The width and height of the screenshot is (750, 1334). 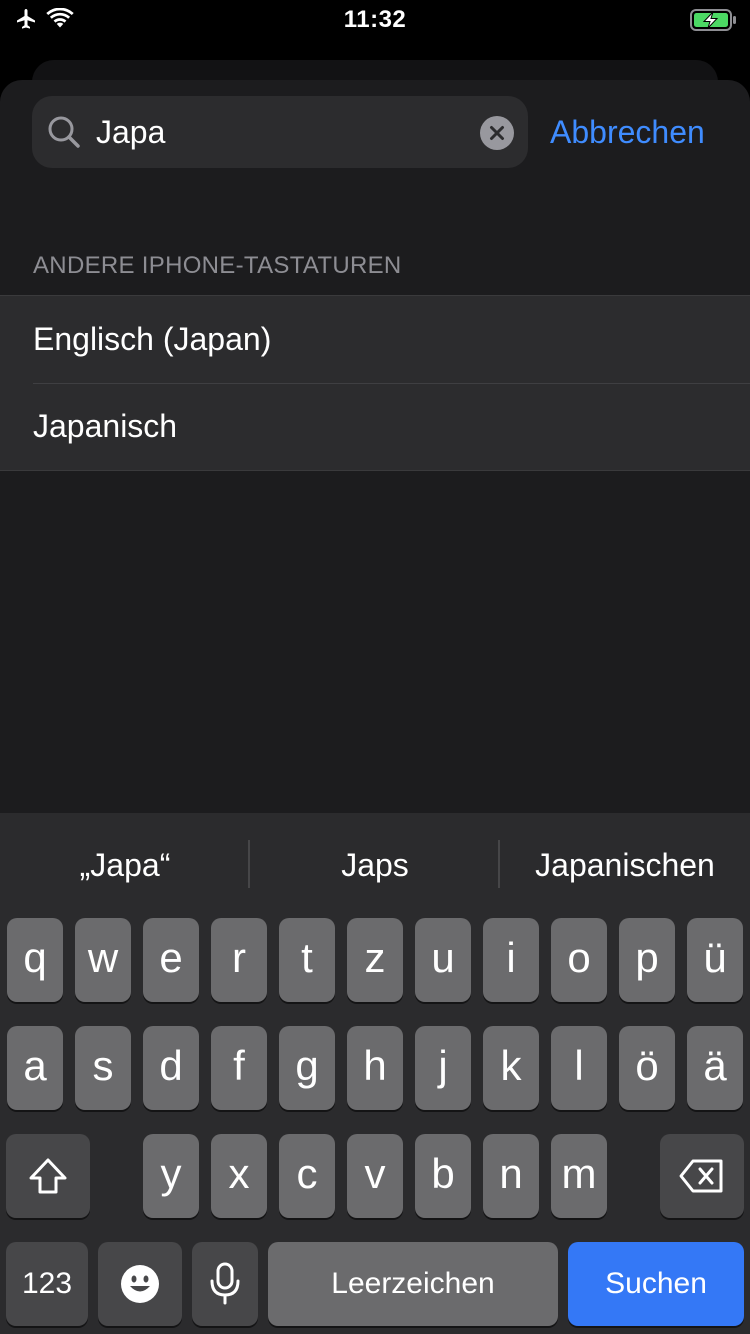 I want to click on key-label: s, so click(x=103, y=1065).